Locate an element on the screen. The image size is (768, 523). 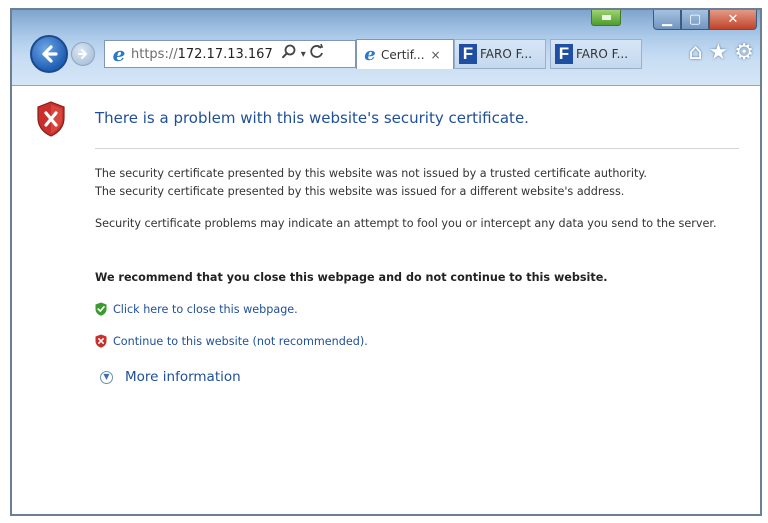
shield-error-small-icon is located at coordinates (101, 341).